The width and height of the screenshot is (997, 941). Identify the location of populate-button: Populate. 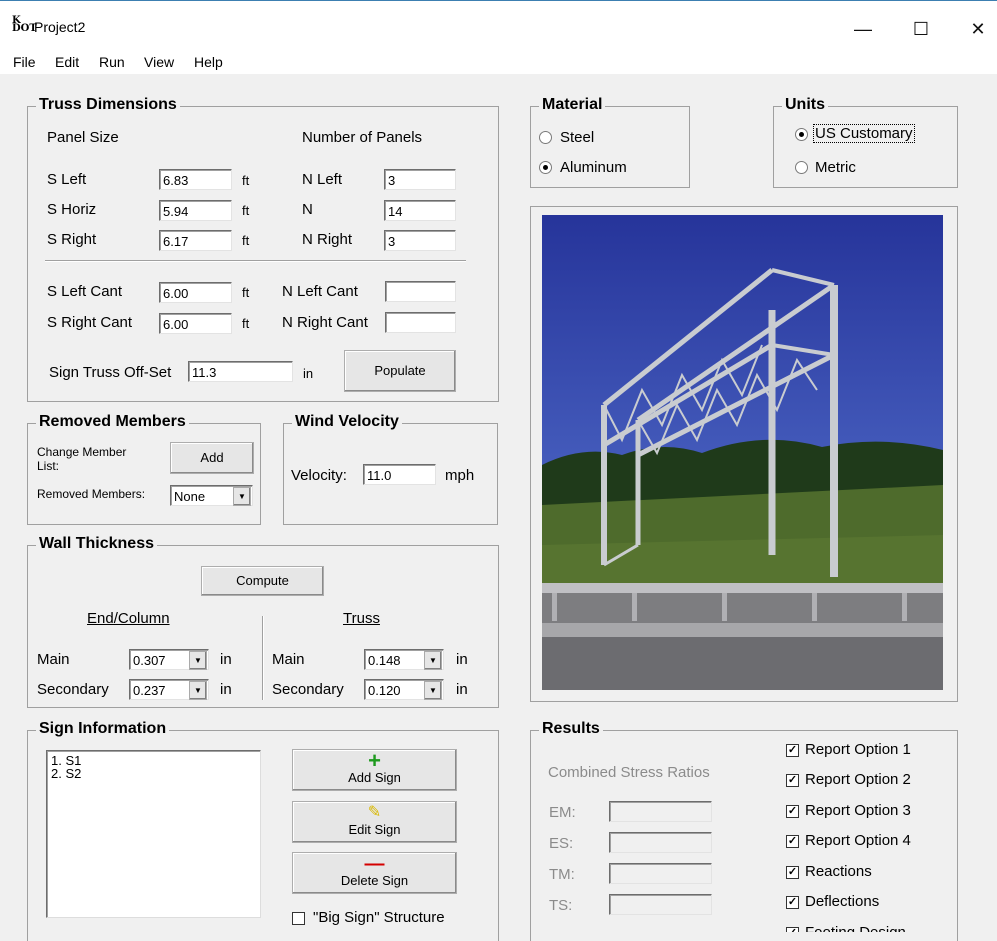
(400, 371).